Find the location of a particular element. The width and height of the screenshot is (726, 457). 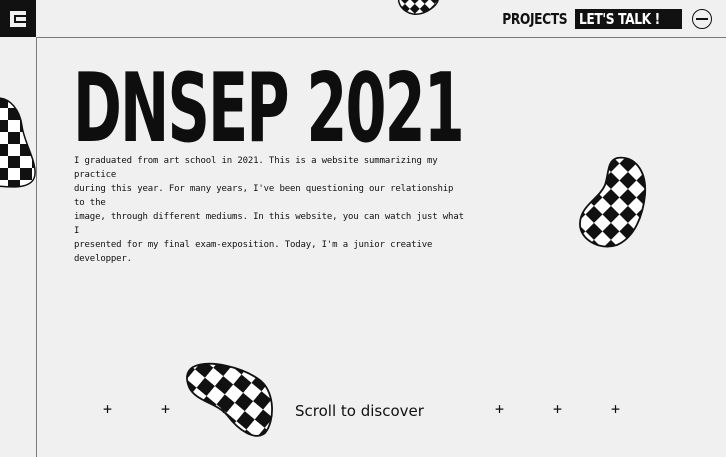

nav-projects-link: PROJECTS is located at coordinates (535, 19).